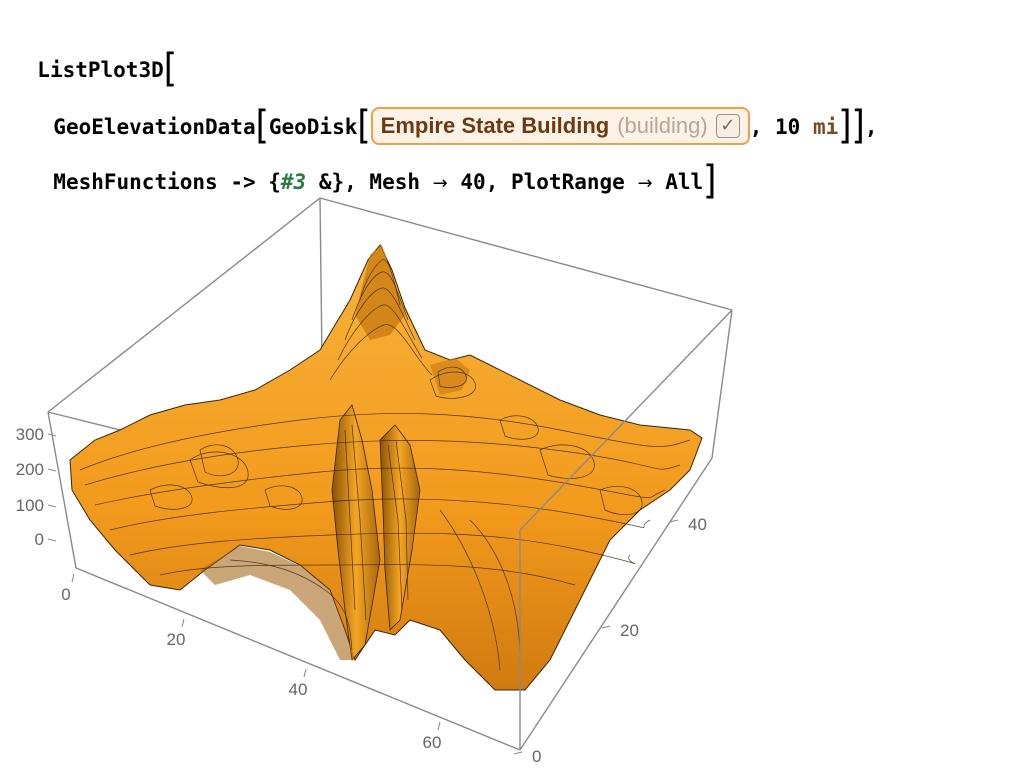 This screenshot has height=780, width=1022. I want to click on x-tick-label: 40, so click(298, 689).